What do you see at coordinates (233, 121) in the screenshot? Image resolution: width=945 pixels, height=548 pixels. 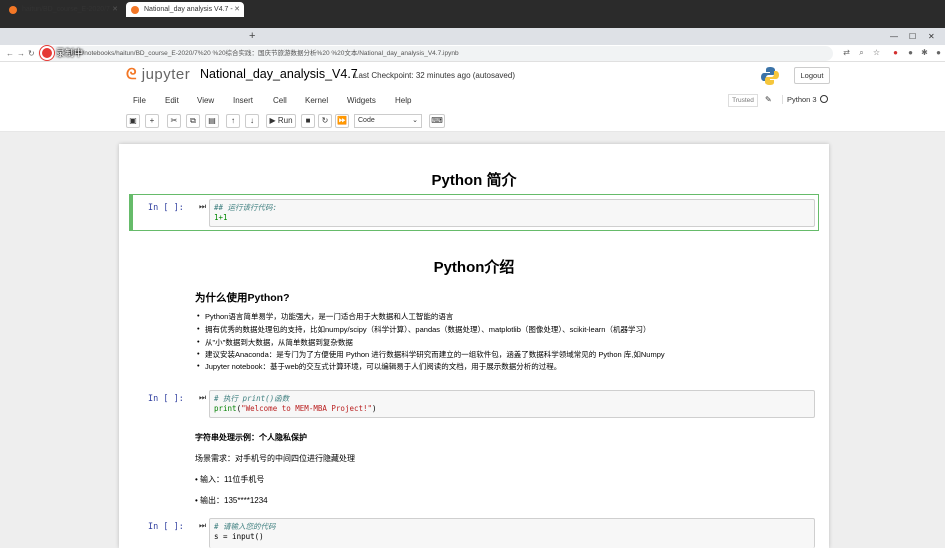 I see `move-up-icon: ↑` at bounding box center [233, 121].